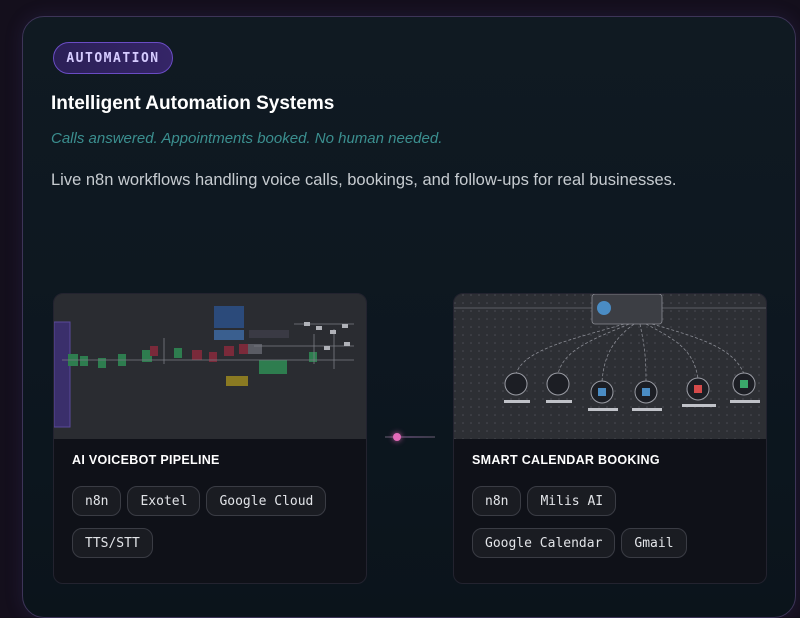 The image size is (800, 618). What do you see at coordinates (266, 501) in the screenshot?
I see `tag-chip: Google Cloud` at bounding box center [266, 501].